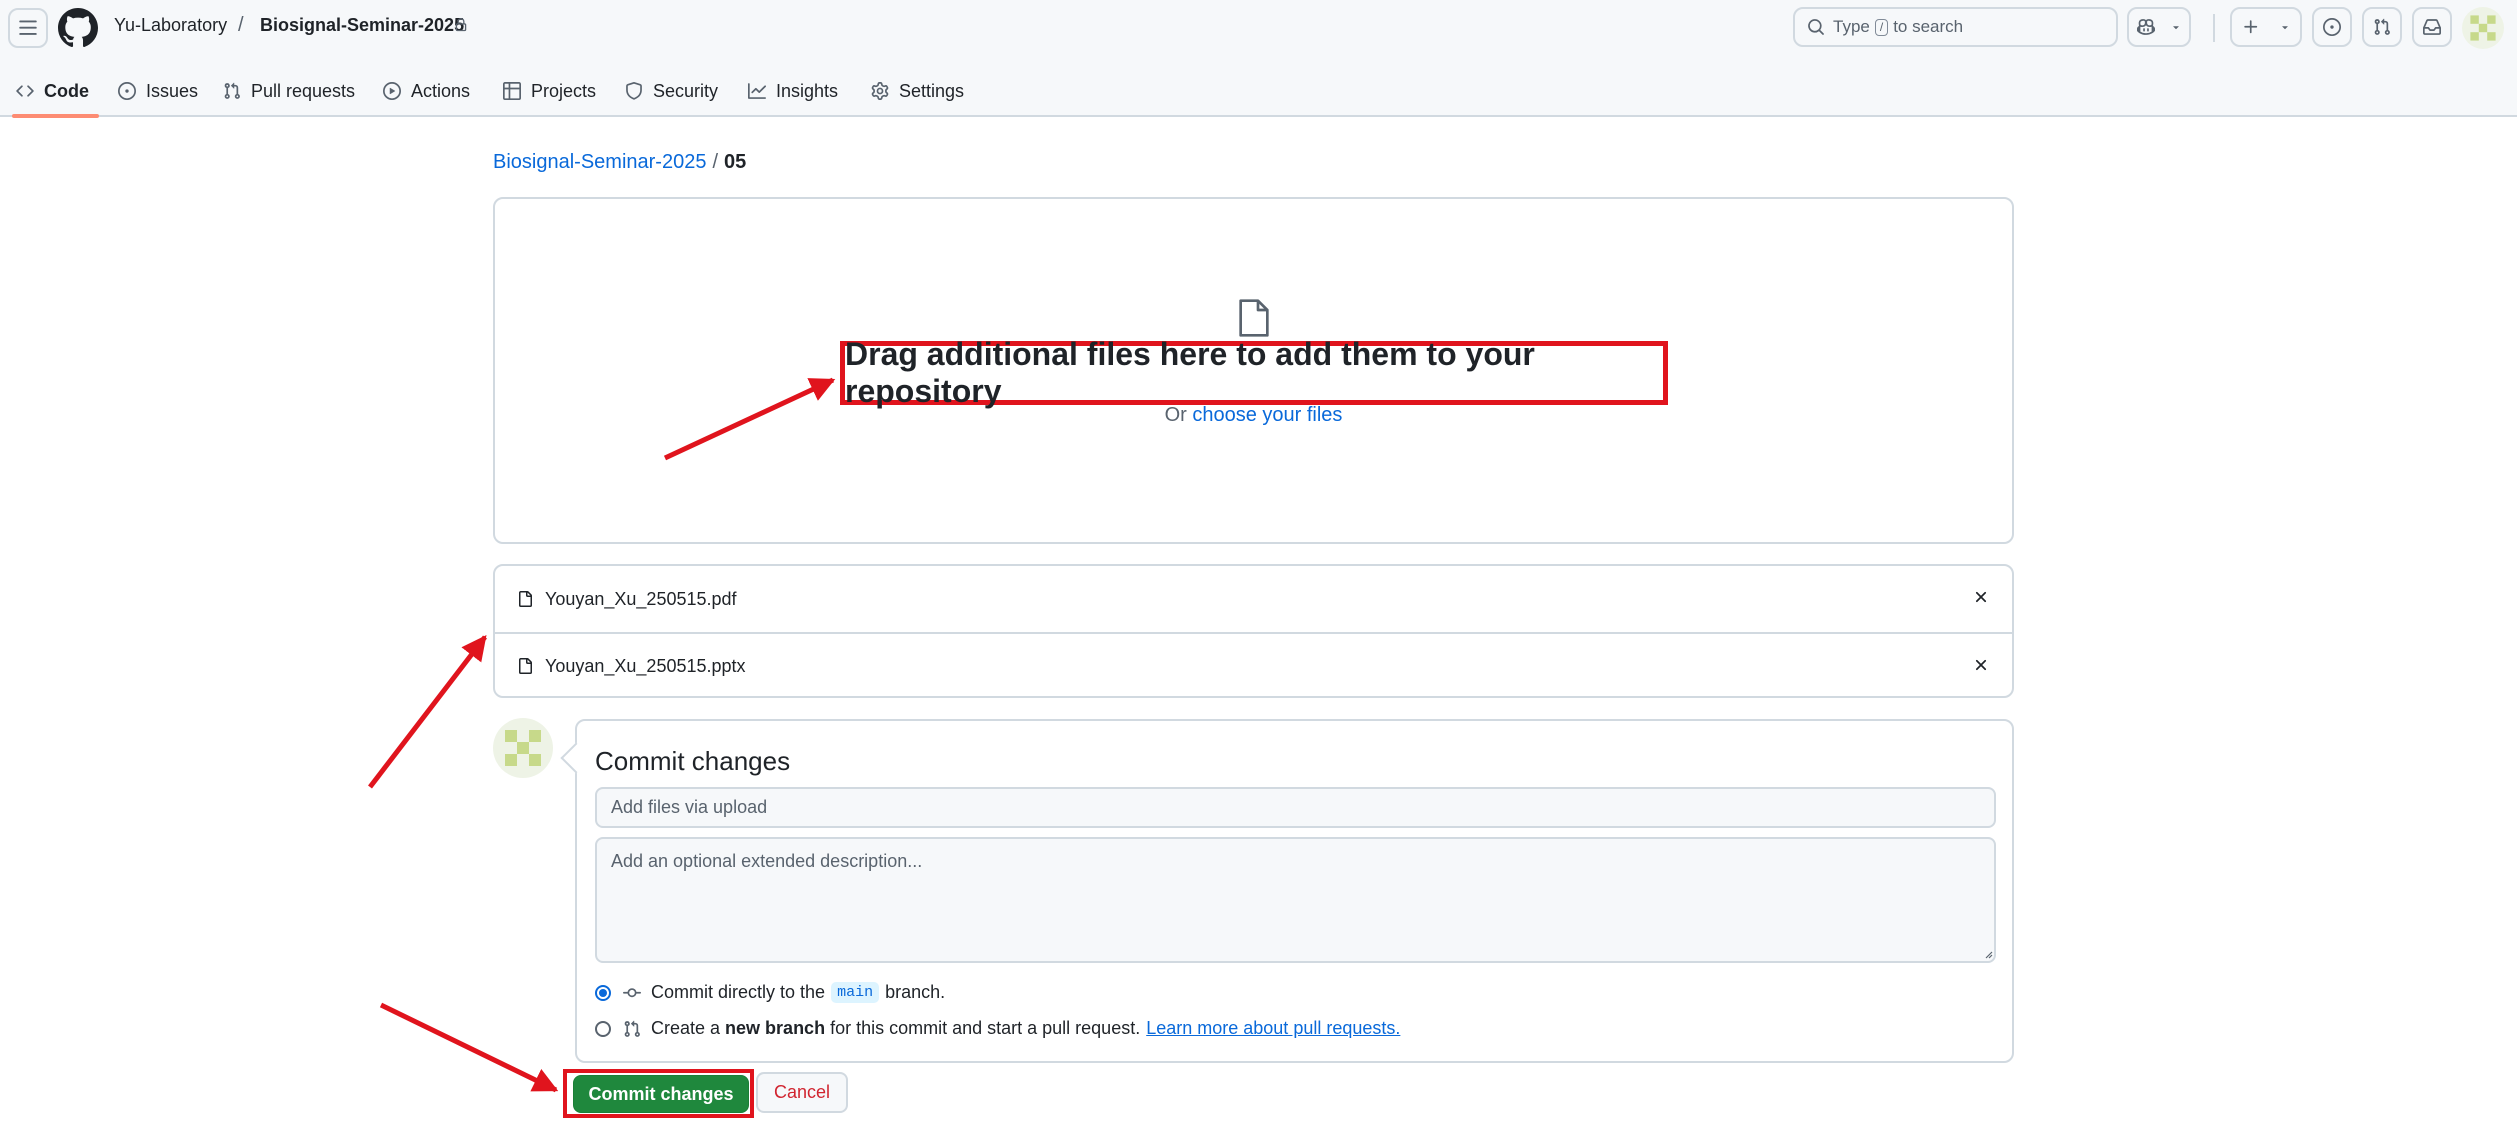  What do you see at coordinates (661, 1094) in the screenshot?
I see `commit-changes-button: Commit changes` at bounding box center [661, 1094].